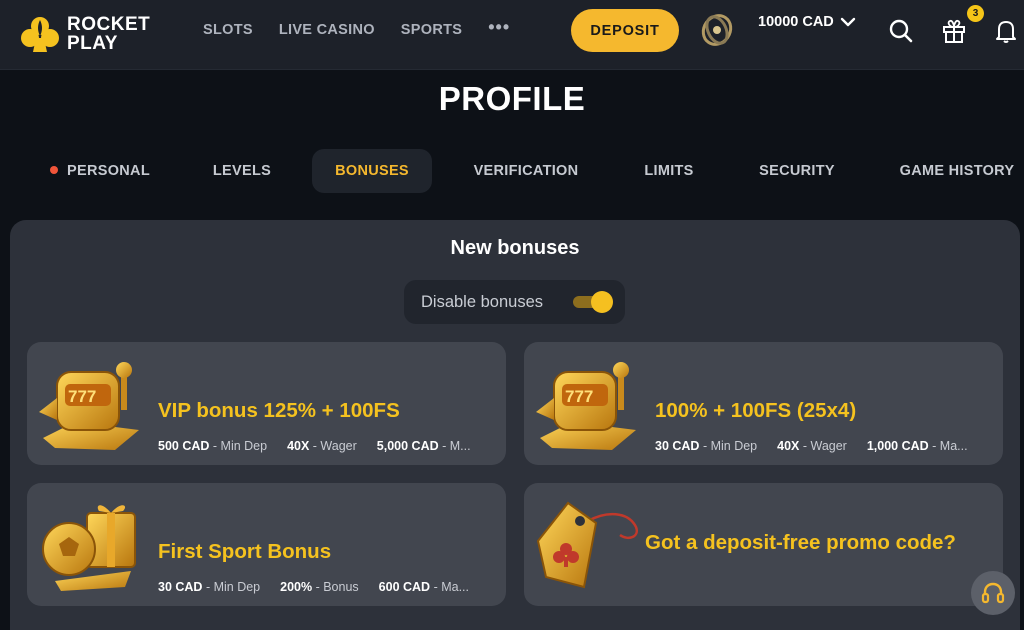  I want to click on nav-sports: SPORTS, so click(431, 30).